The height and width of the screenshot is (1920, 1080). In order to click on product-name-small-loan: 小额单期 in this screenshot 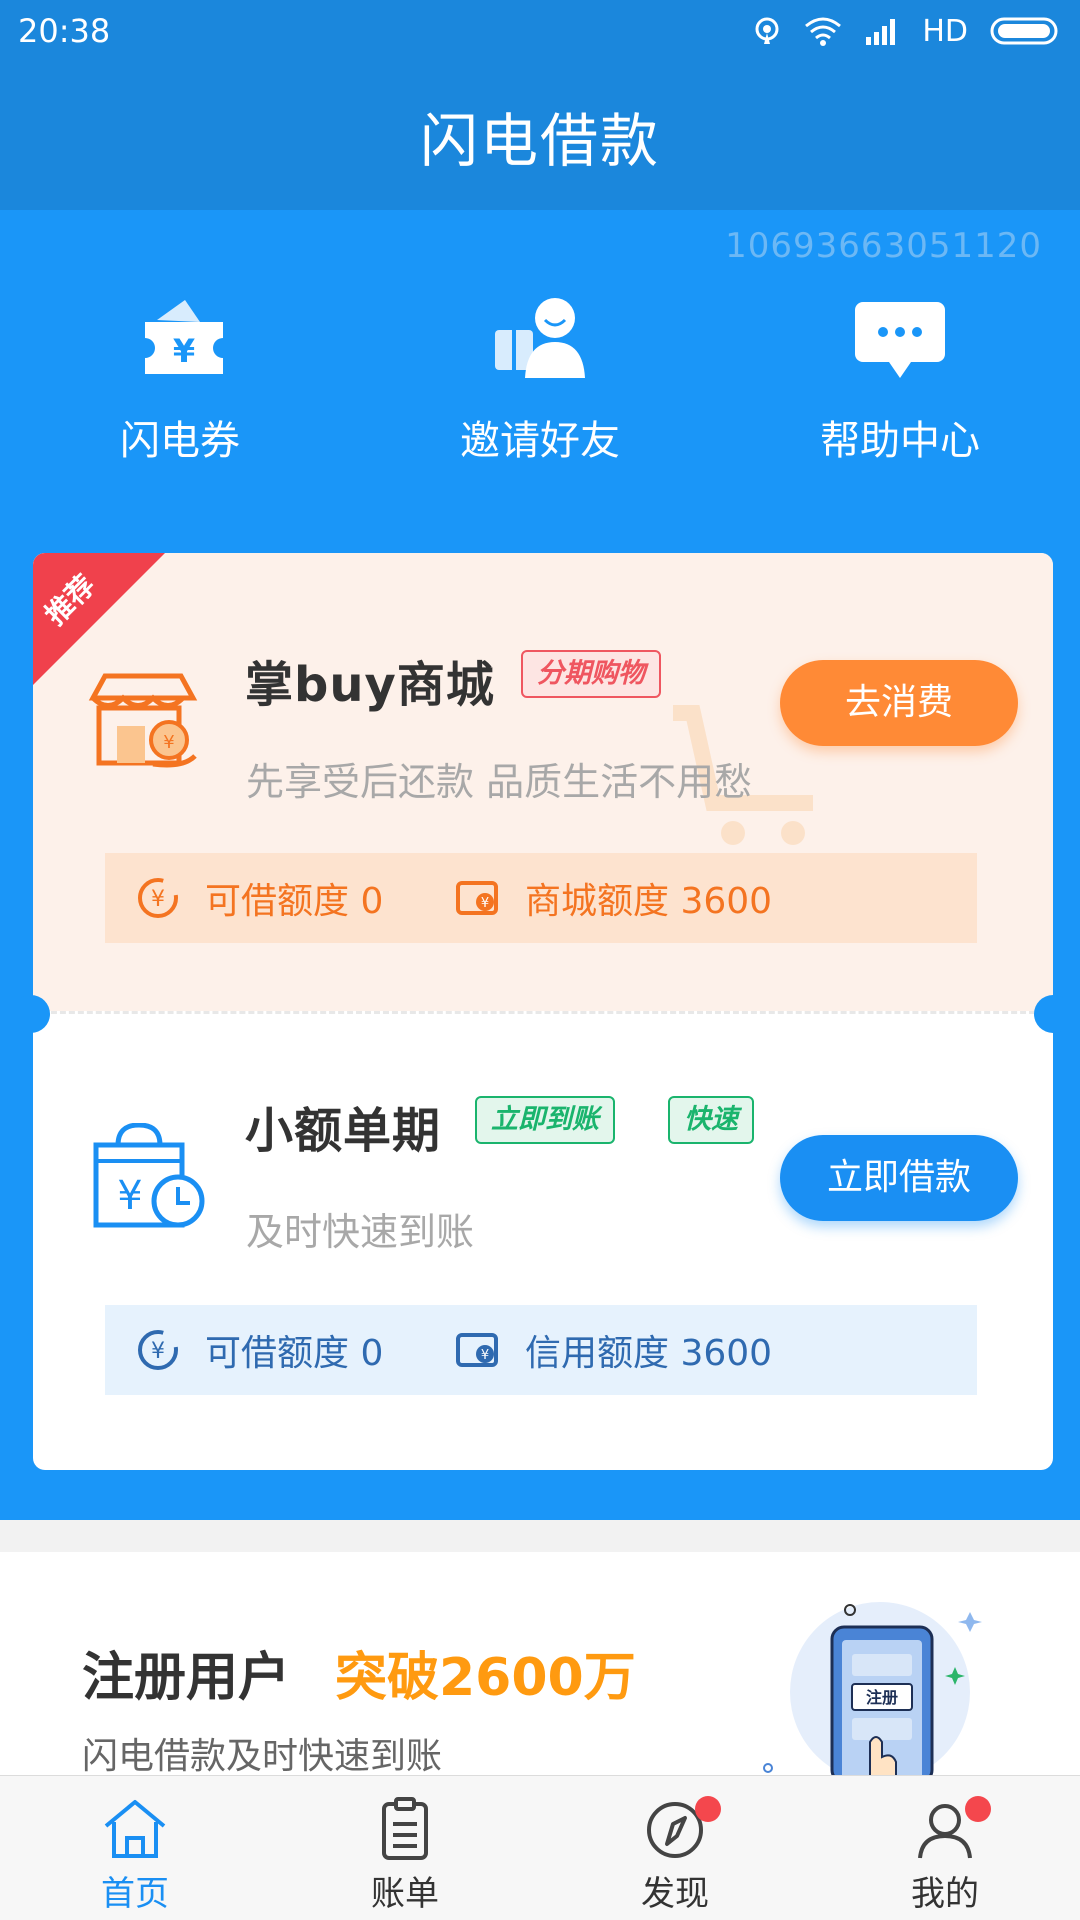, I will do `click(343, 1131)`.